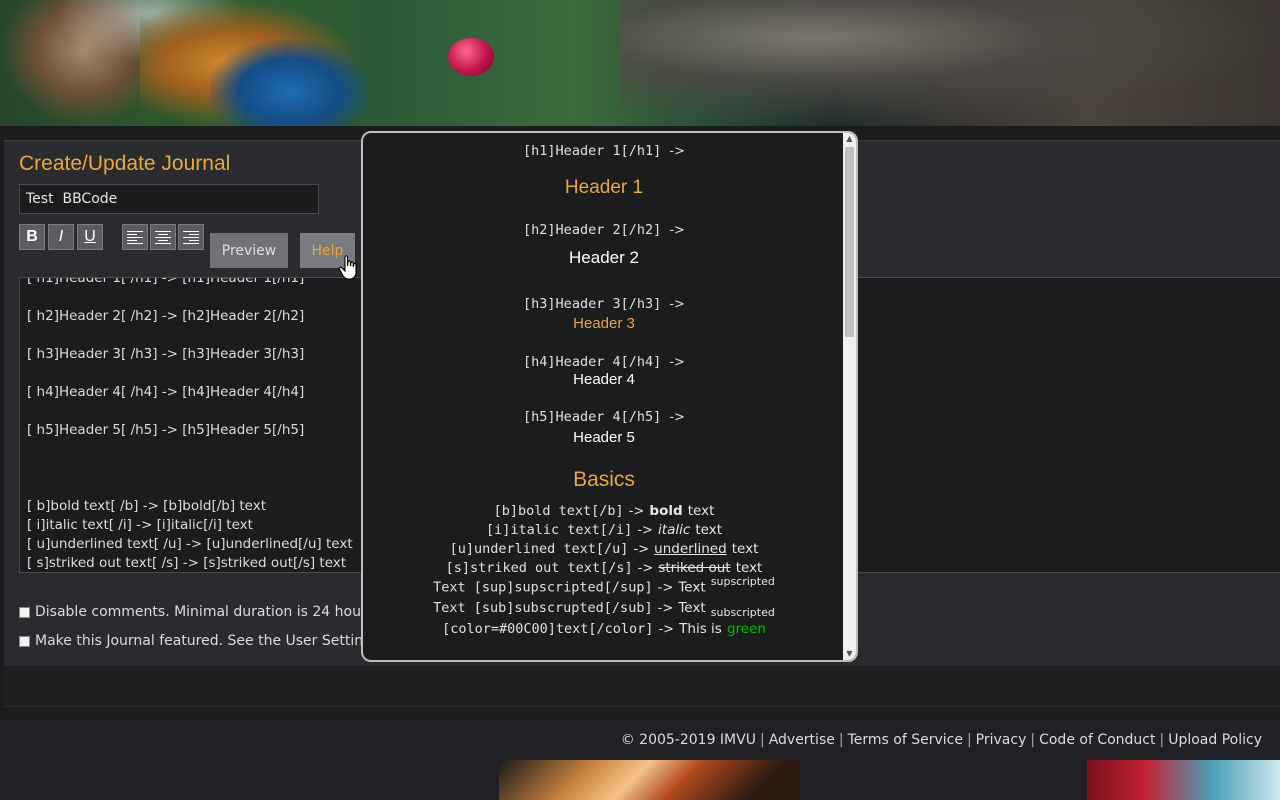  Describe the element at coordinates (32, 237) in the screenshot. I see `bold-button: B` at that location.